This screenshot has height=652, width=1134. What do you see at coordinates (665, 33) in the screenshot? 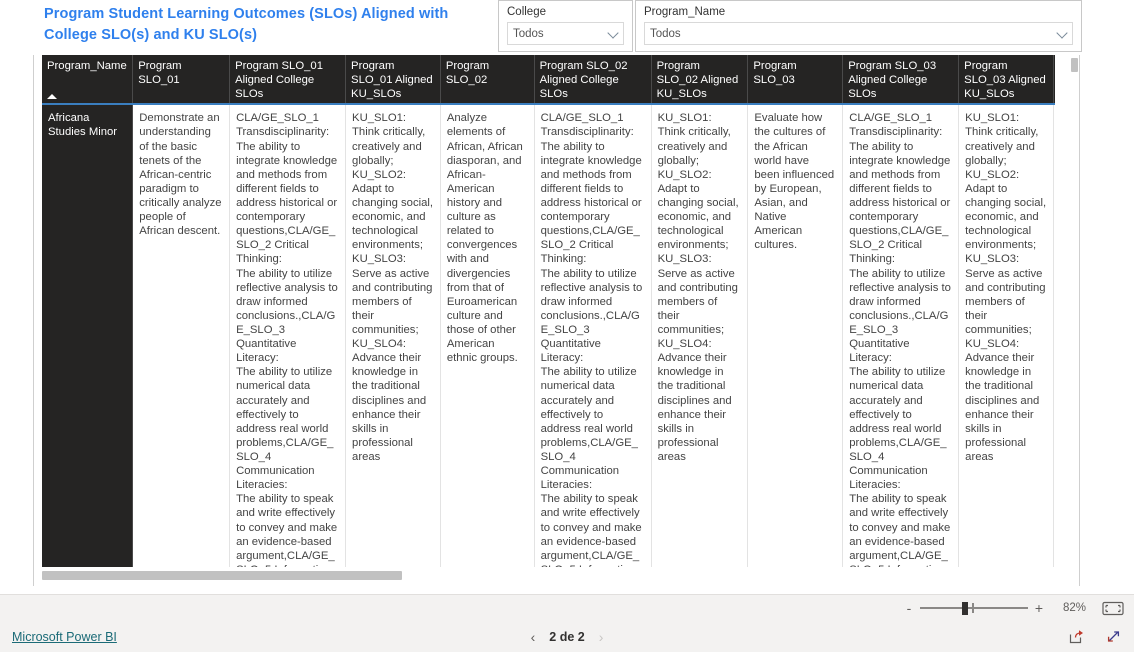
I see `slicer-program-name-value: Todos` at bounding box center [665, 33].